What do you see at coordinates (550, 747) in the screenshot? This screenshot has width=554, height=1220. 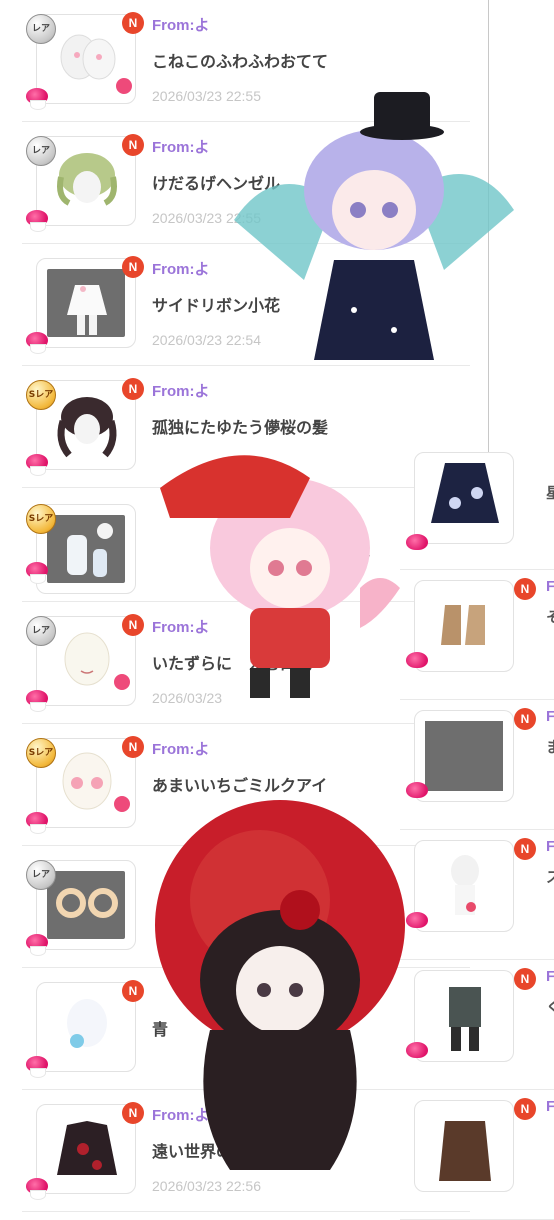 I see `item-name-fragment: ま` at bounding box center [550, 747].